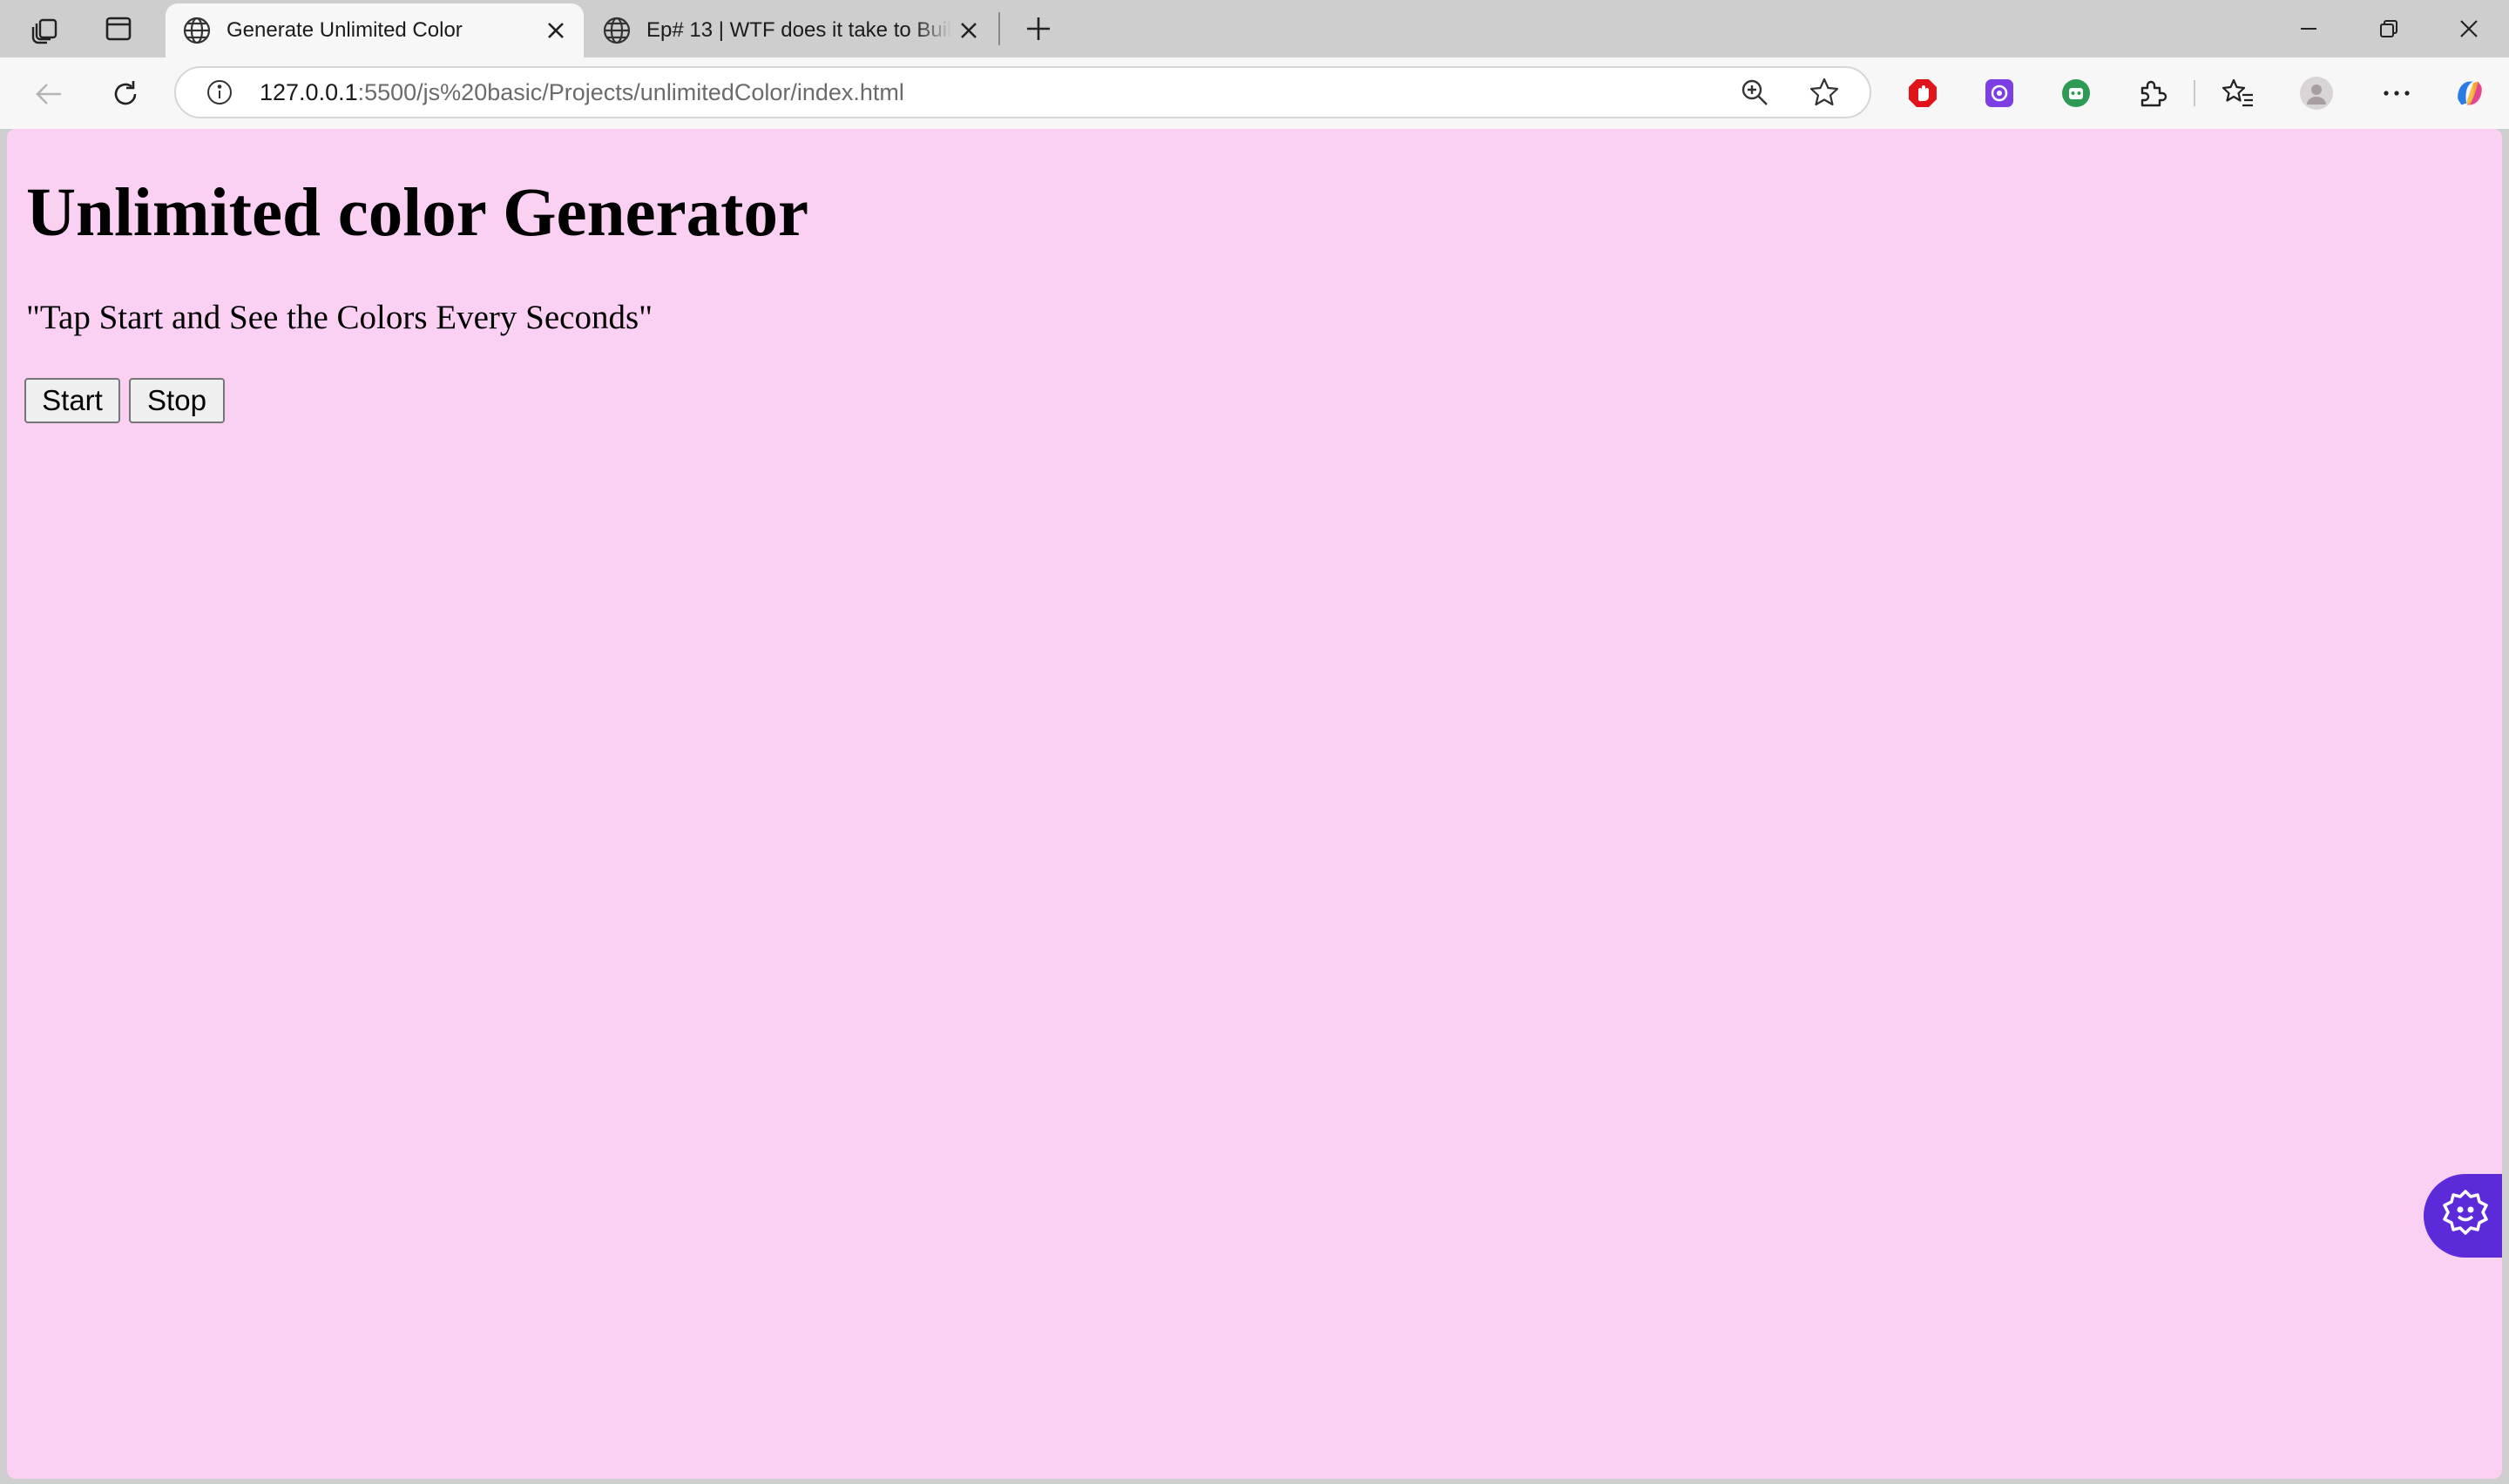 The image size is (2509, 1484). What do you see at coordinates (125, 94) in the screenshot?
I see `refresh-icon` at bounding box center [125, 94].